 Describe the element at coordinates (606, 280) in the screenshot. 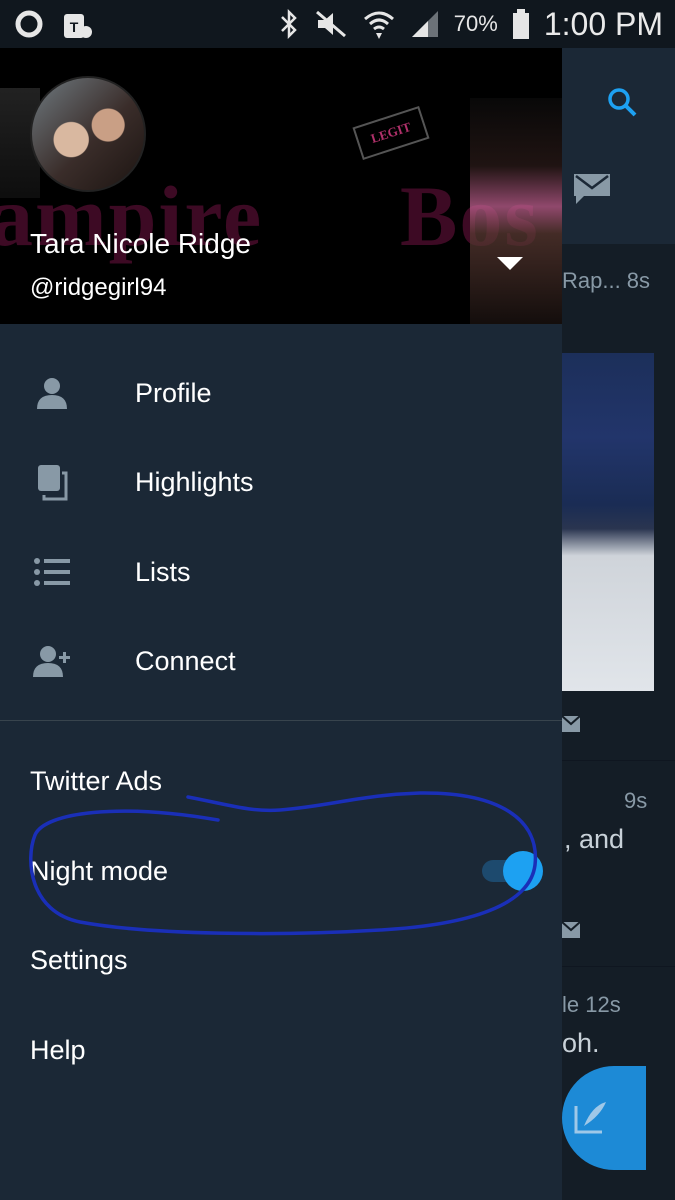

I see `tweet-meta: Rap... 8s` at that location.